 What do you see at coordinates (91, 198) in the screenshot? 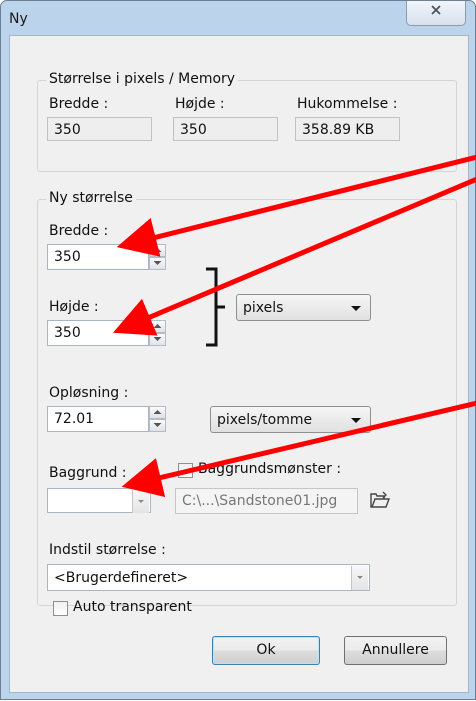
I see `new-size-legend: Ny størrelse` at bounding box center [91, 198].